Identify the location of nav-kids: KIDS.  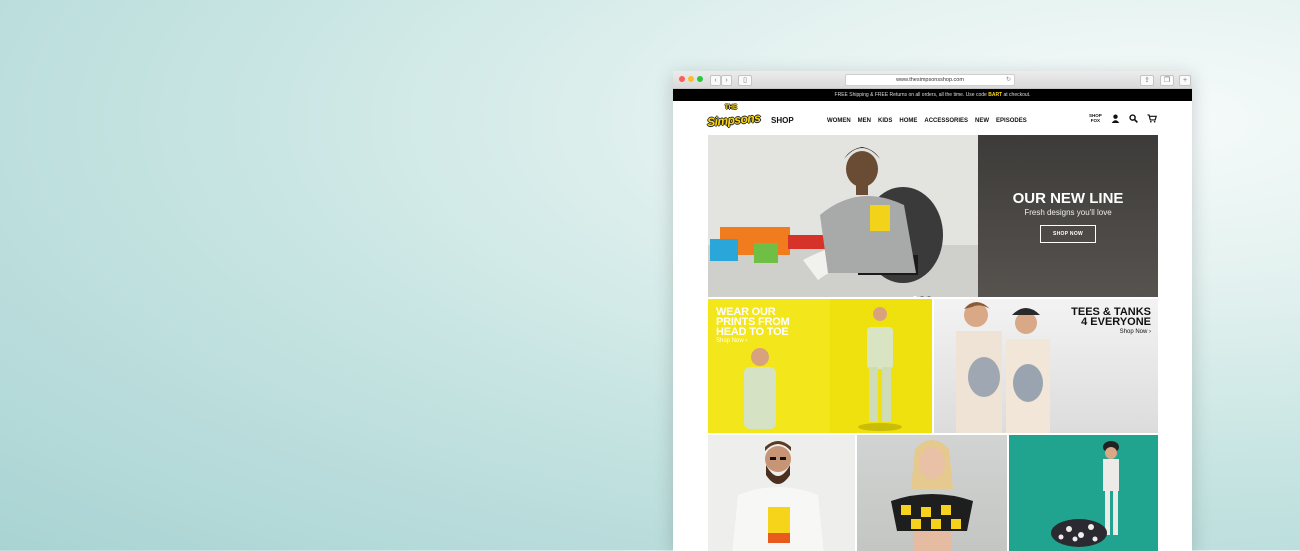
(885, 121).